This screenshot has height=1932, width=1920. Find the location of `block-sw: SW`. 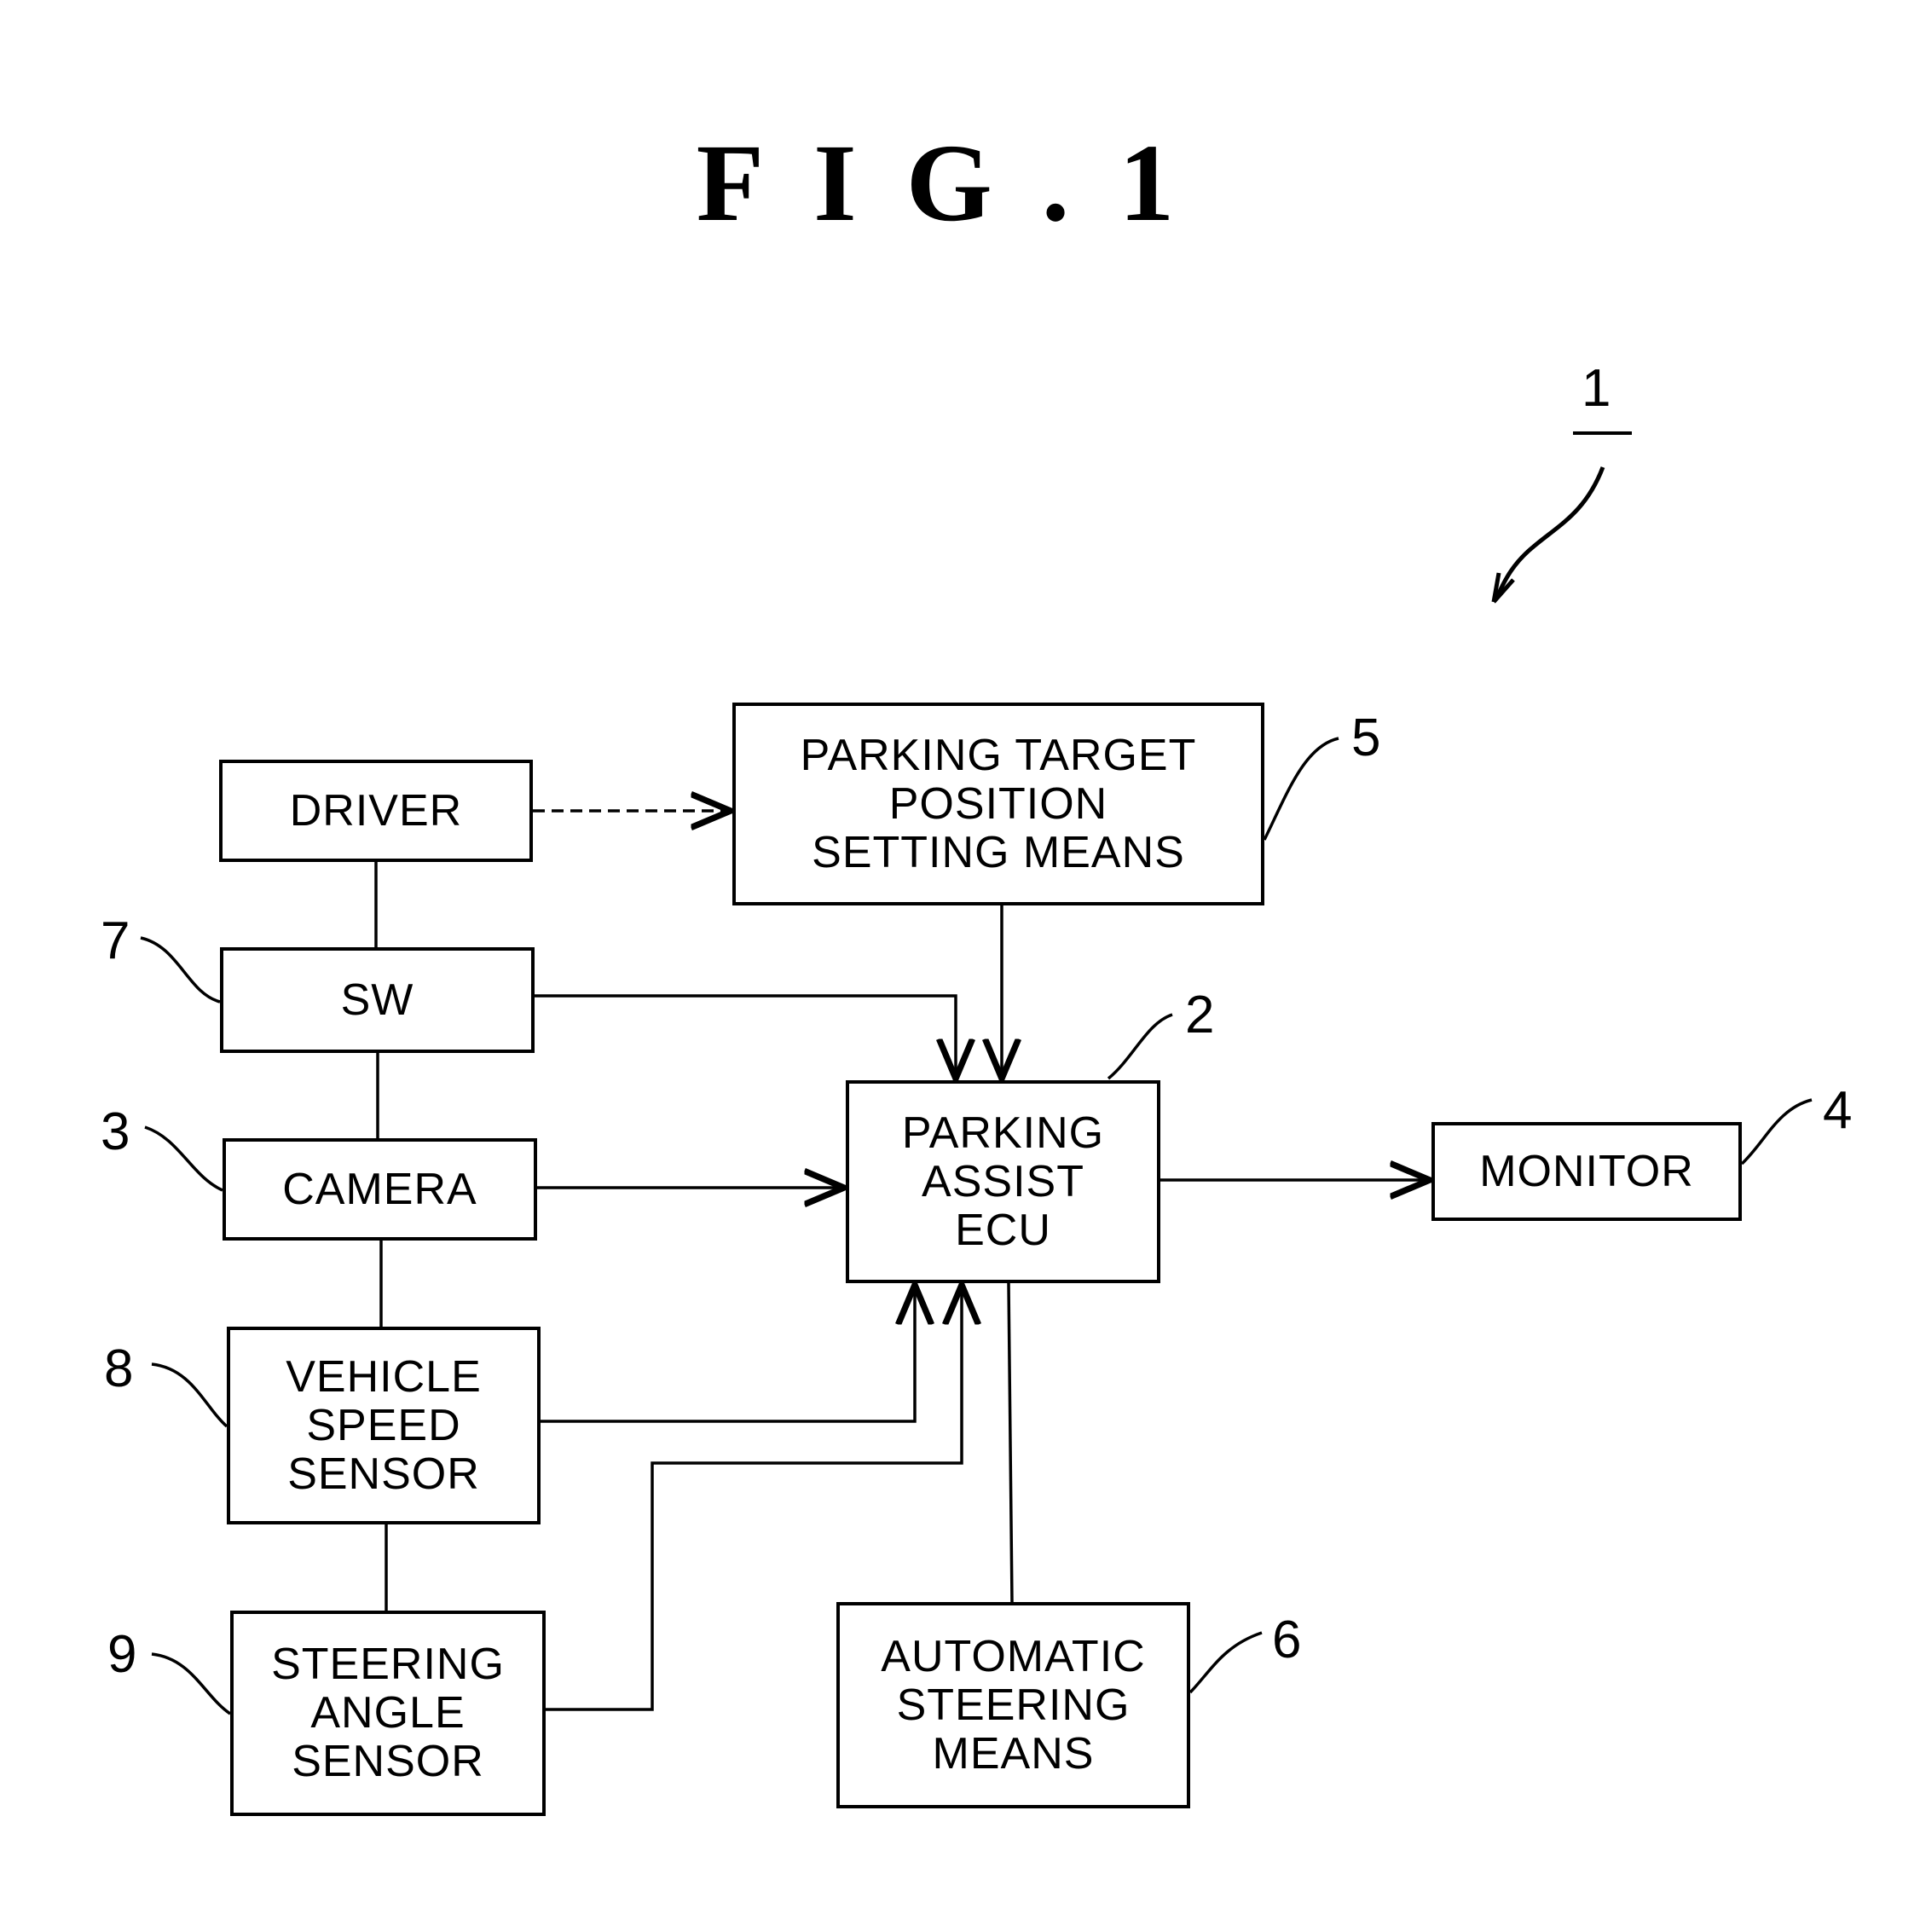

block-sw: SW is located at coordinates (377, 1000).